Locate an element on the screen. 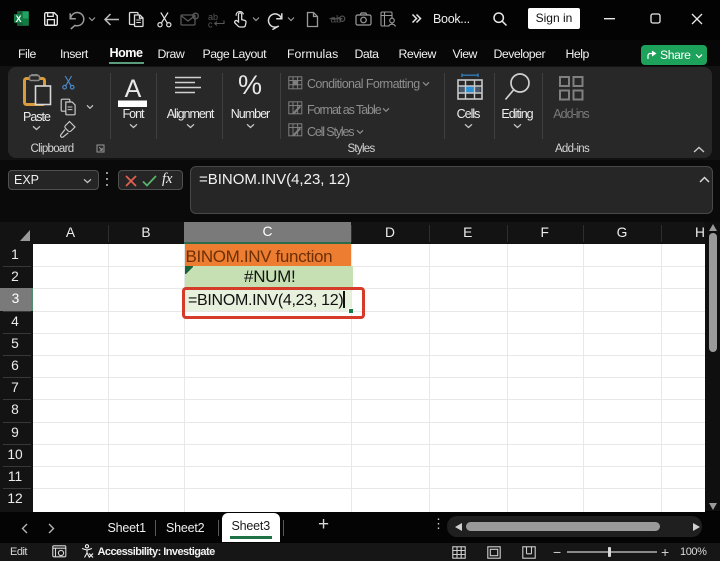  svg-text: A is located at coordinates (133, 89).